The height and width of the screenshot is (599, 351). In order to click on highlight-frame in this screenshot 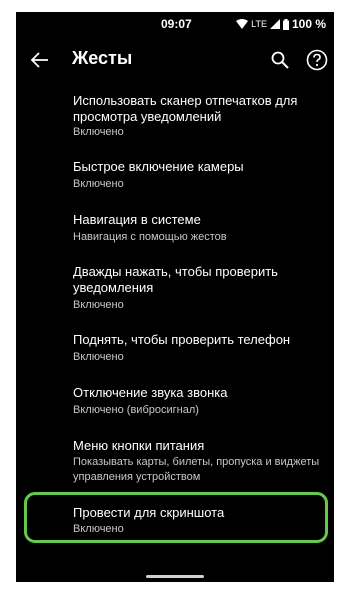, I will do `click(176, 517)`.